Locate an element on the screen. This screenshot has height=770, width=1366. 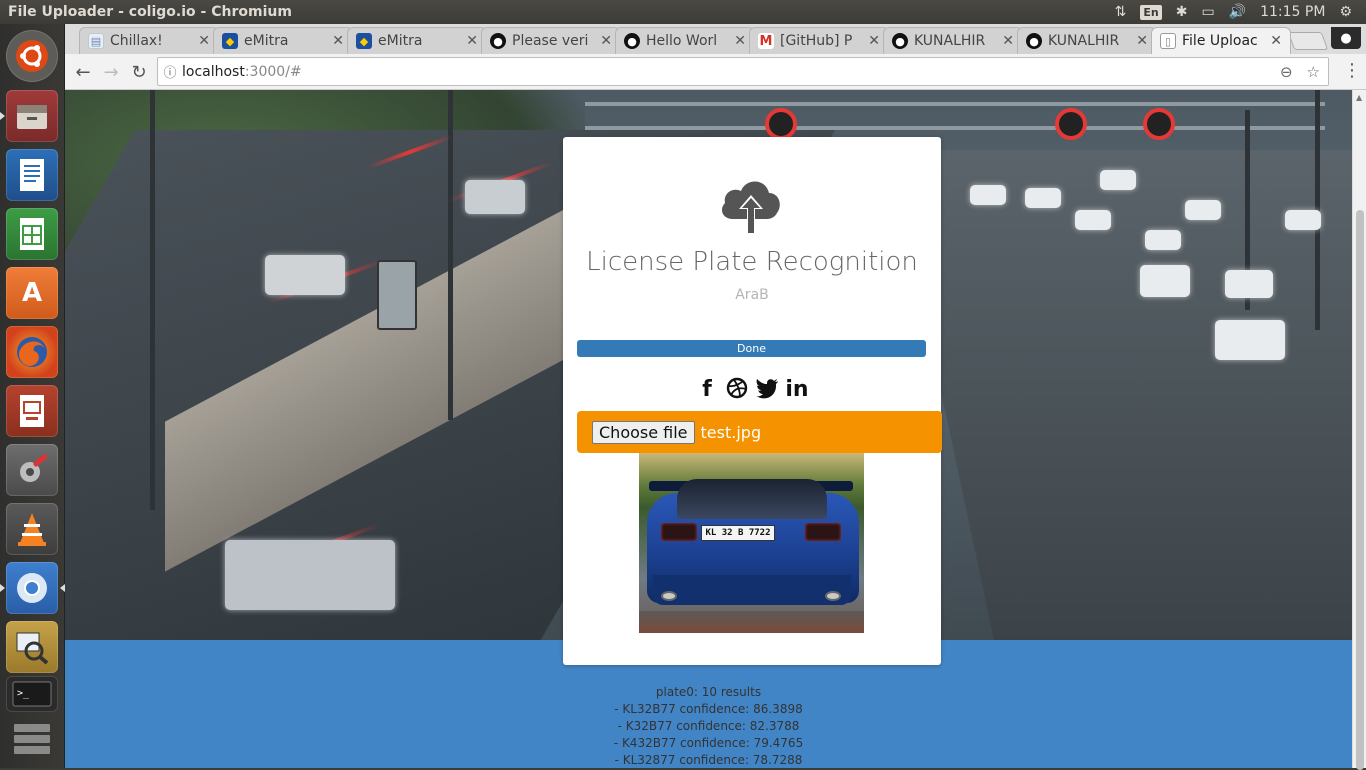
gmail-icon: M is located at coordinates (766, 41).